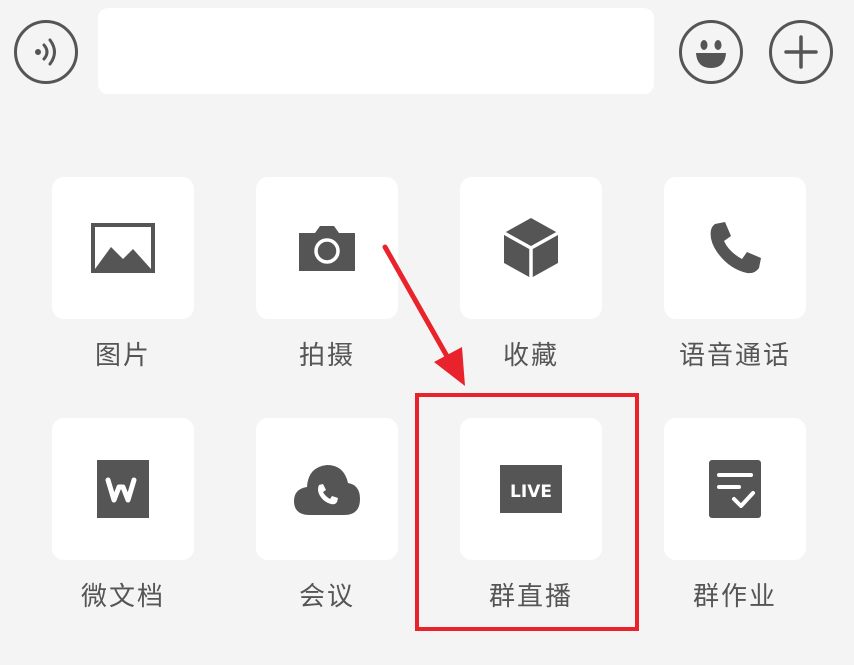 The width and height of the screenshot is (854, 665). I want to click on panel-item-voice-call: 语音通话, so click(714, 292).